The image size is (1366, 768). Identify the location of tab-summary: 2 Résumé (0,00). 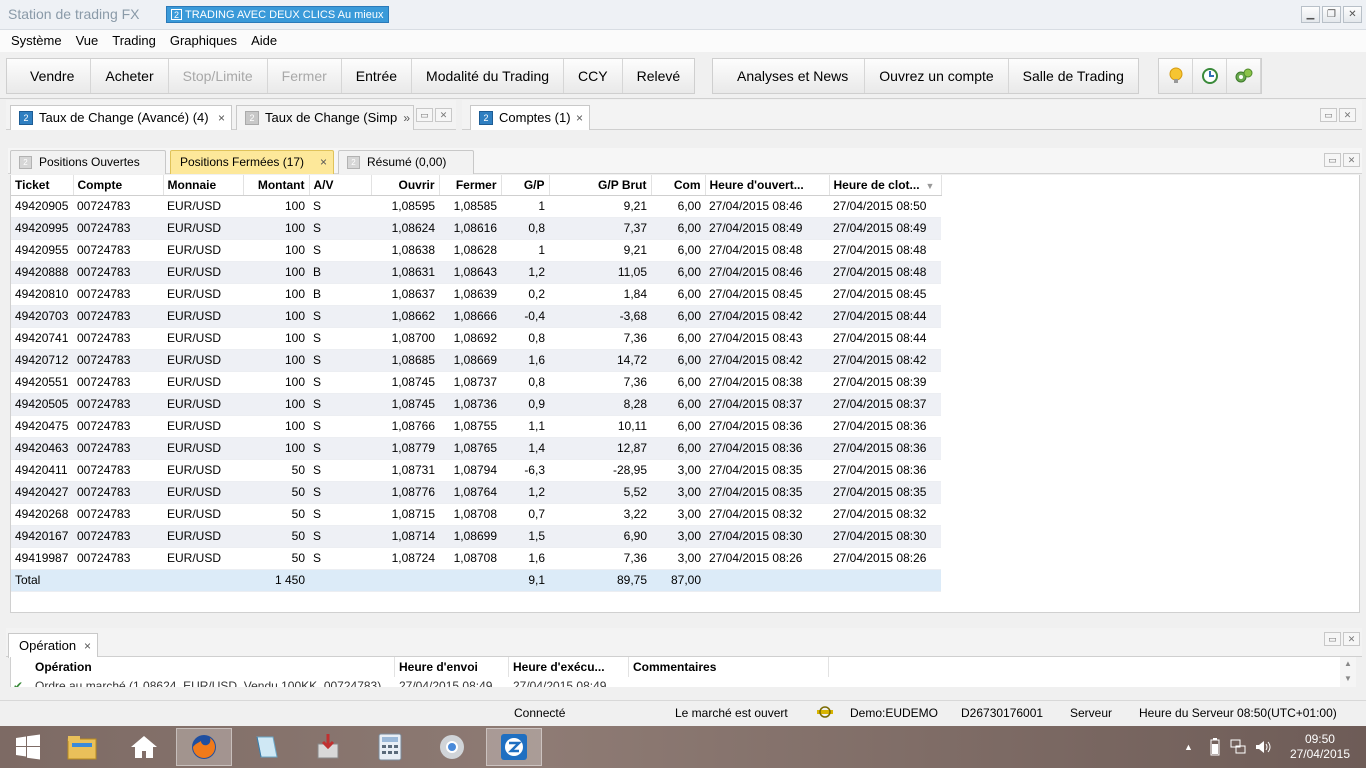
(406, 162).